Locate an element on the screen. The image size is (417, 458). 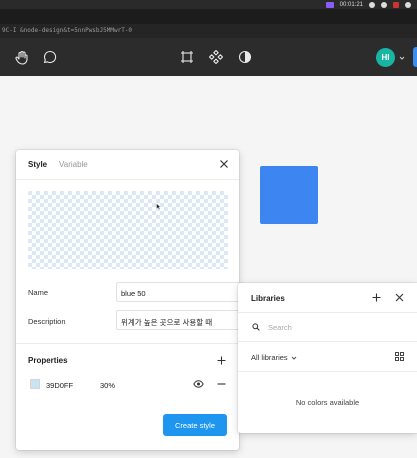
hand-icon is located at coordinates (22, 57).